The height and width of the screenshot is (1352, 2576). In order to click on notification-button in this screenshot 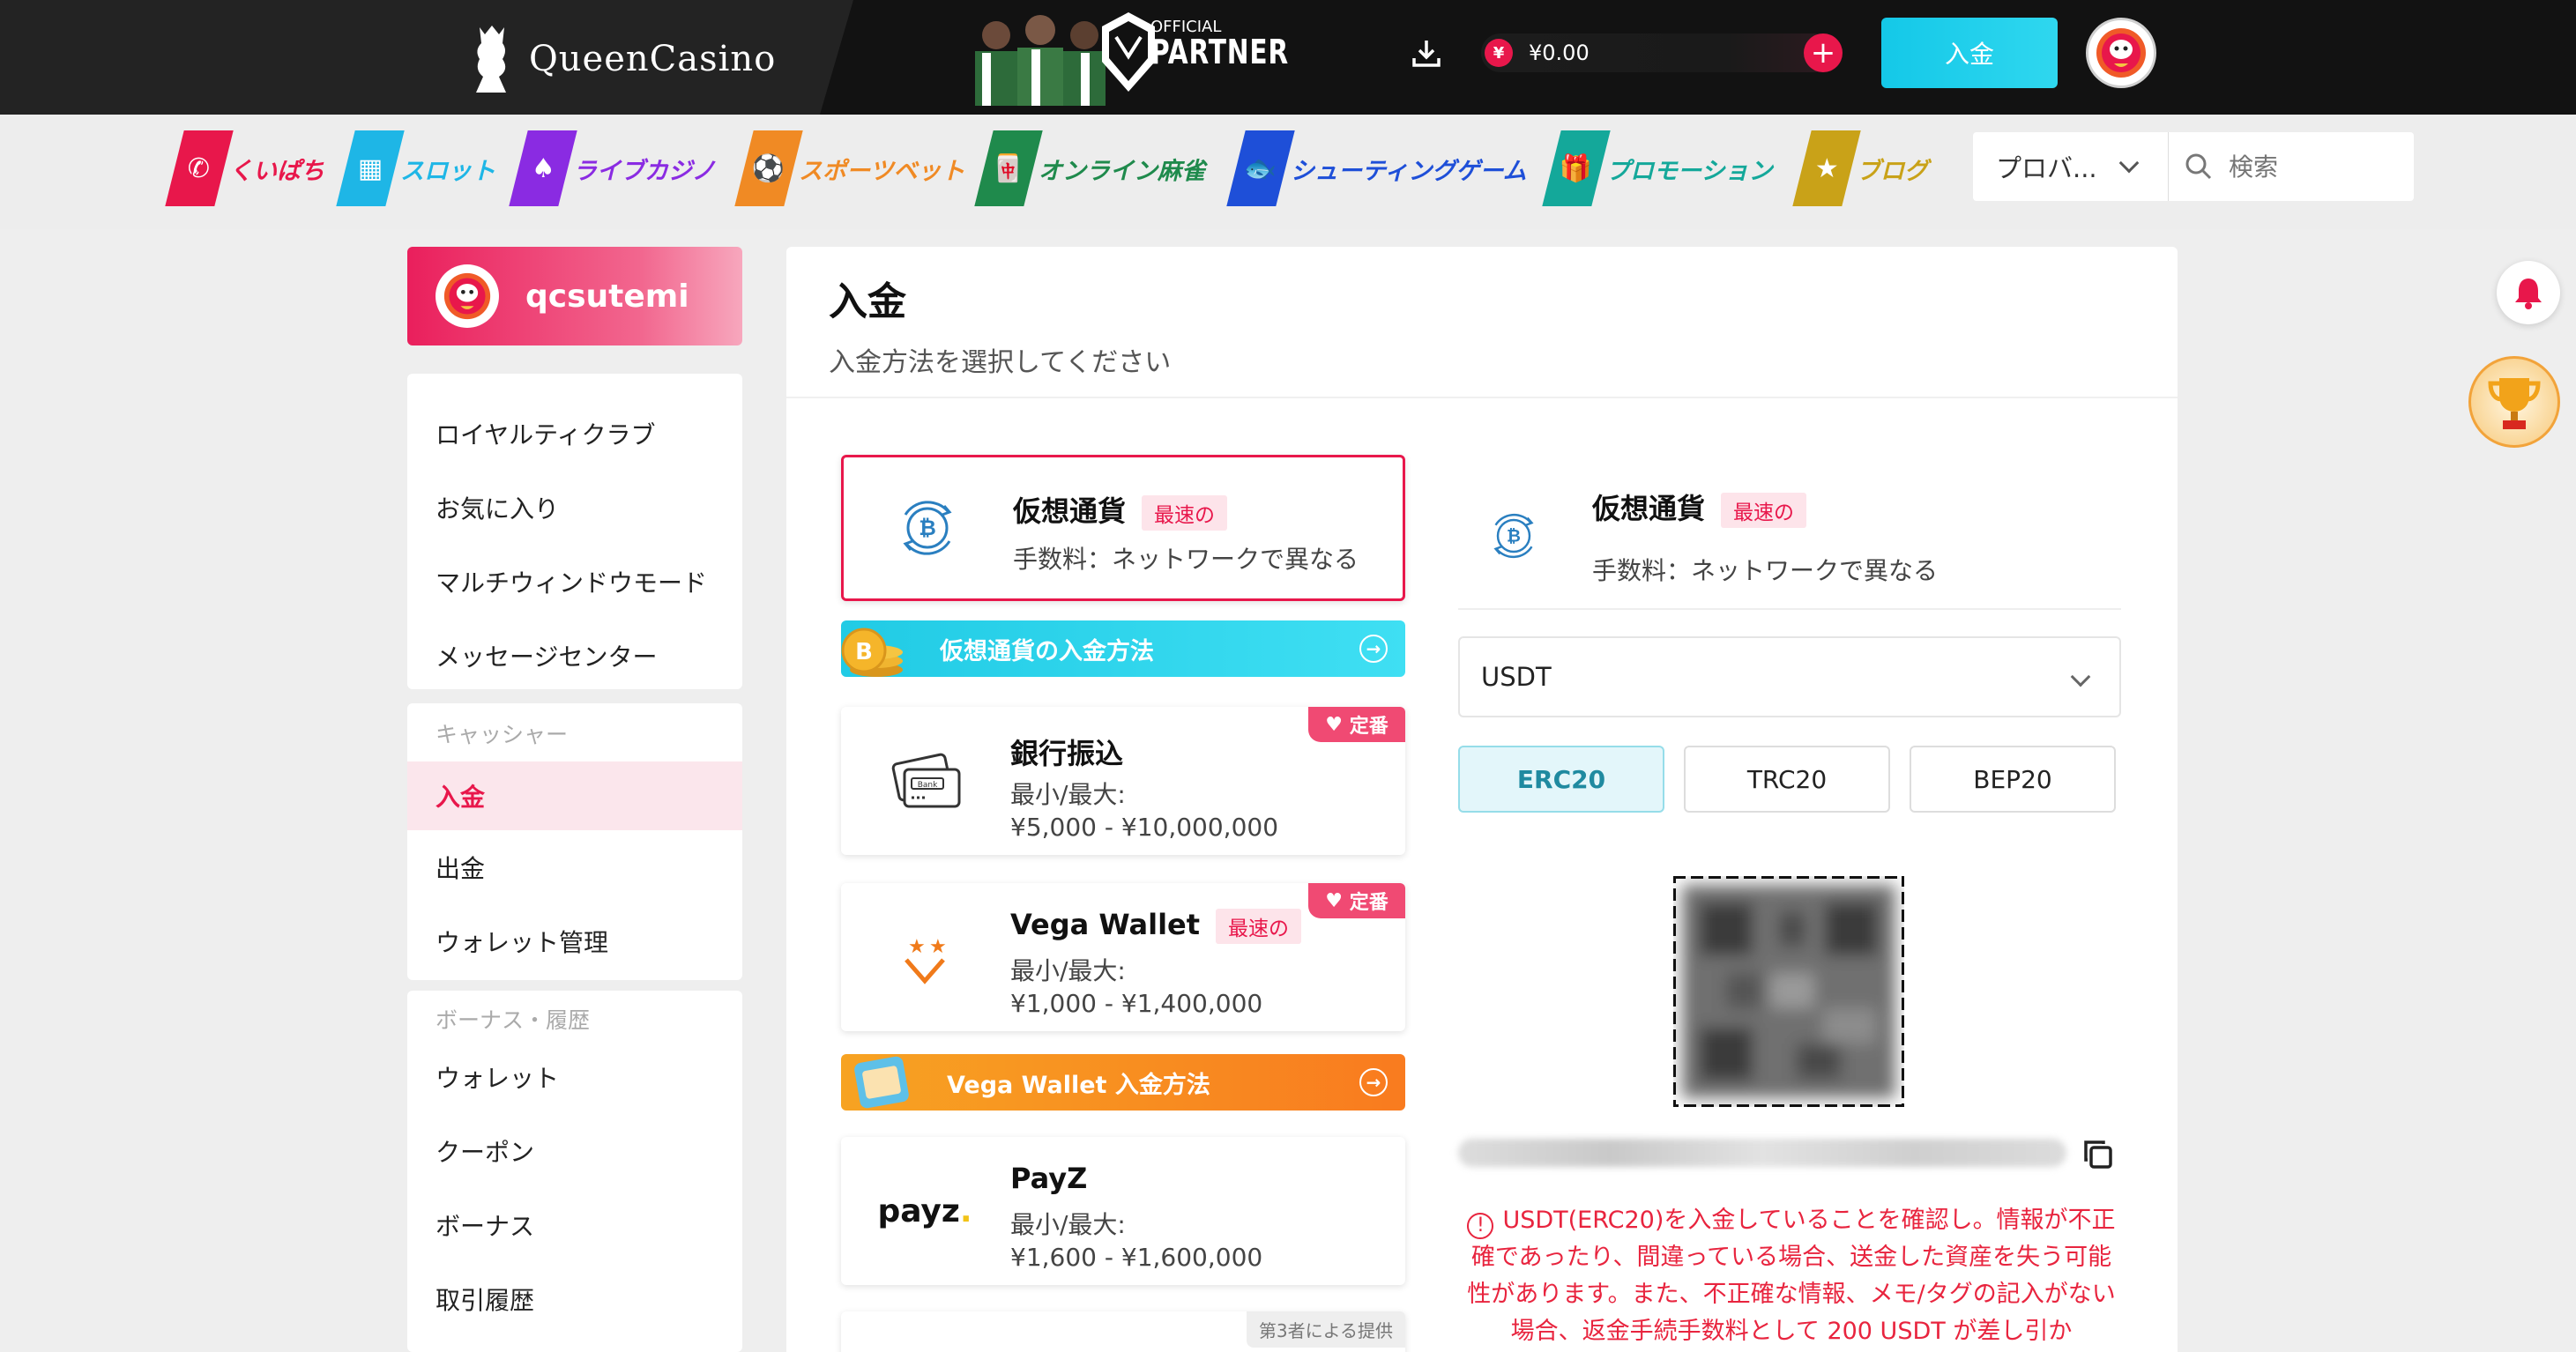, I will do `click(2528, 292)`.